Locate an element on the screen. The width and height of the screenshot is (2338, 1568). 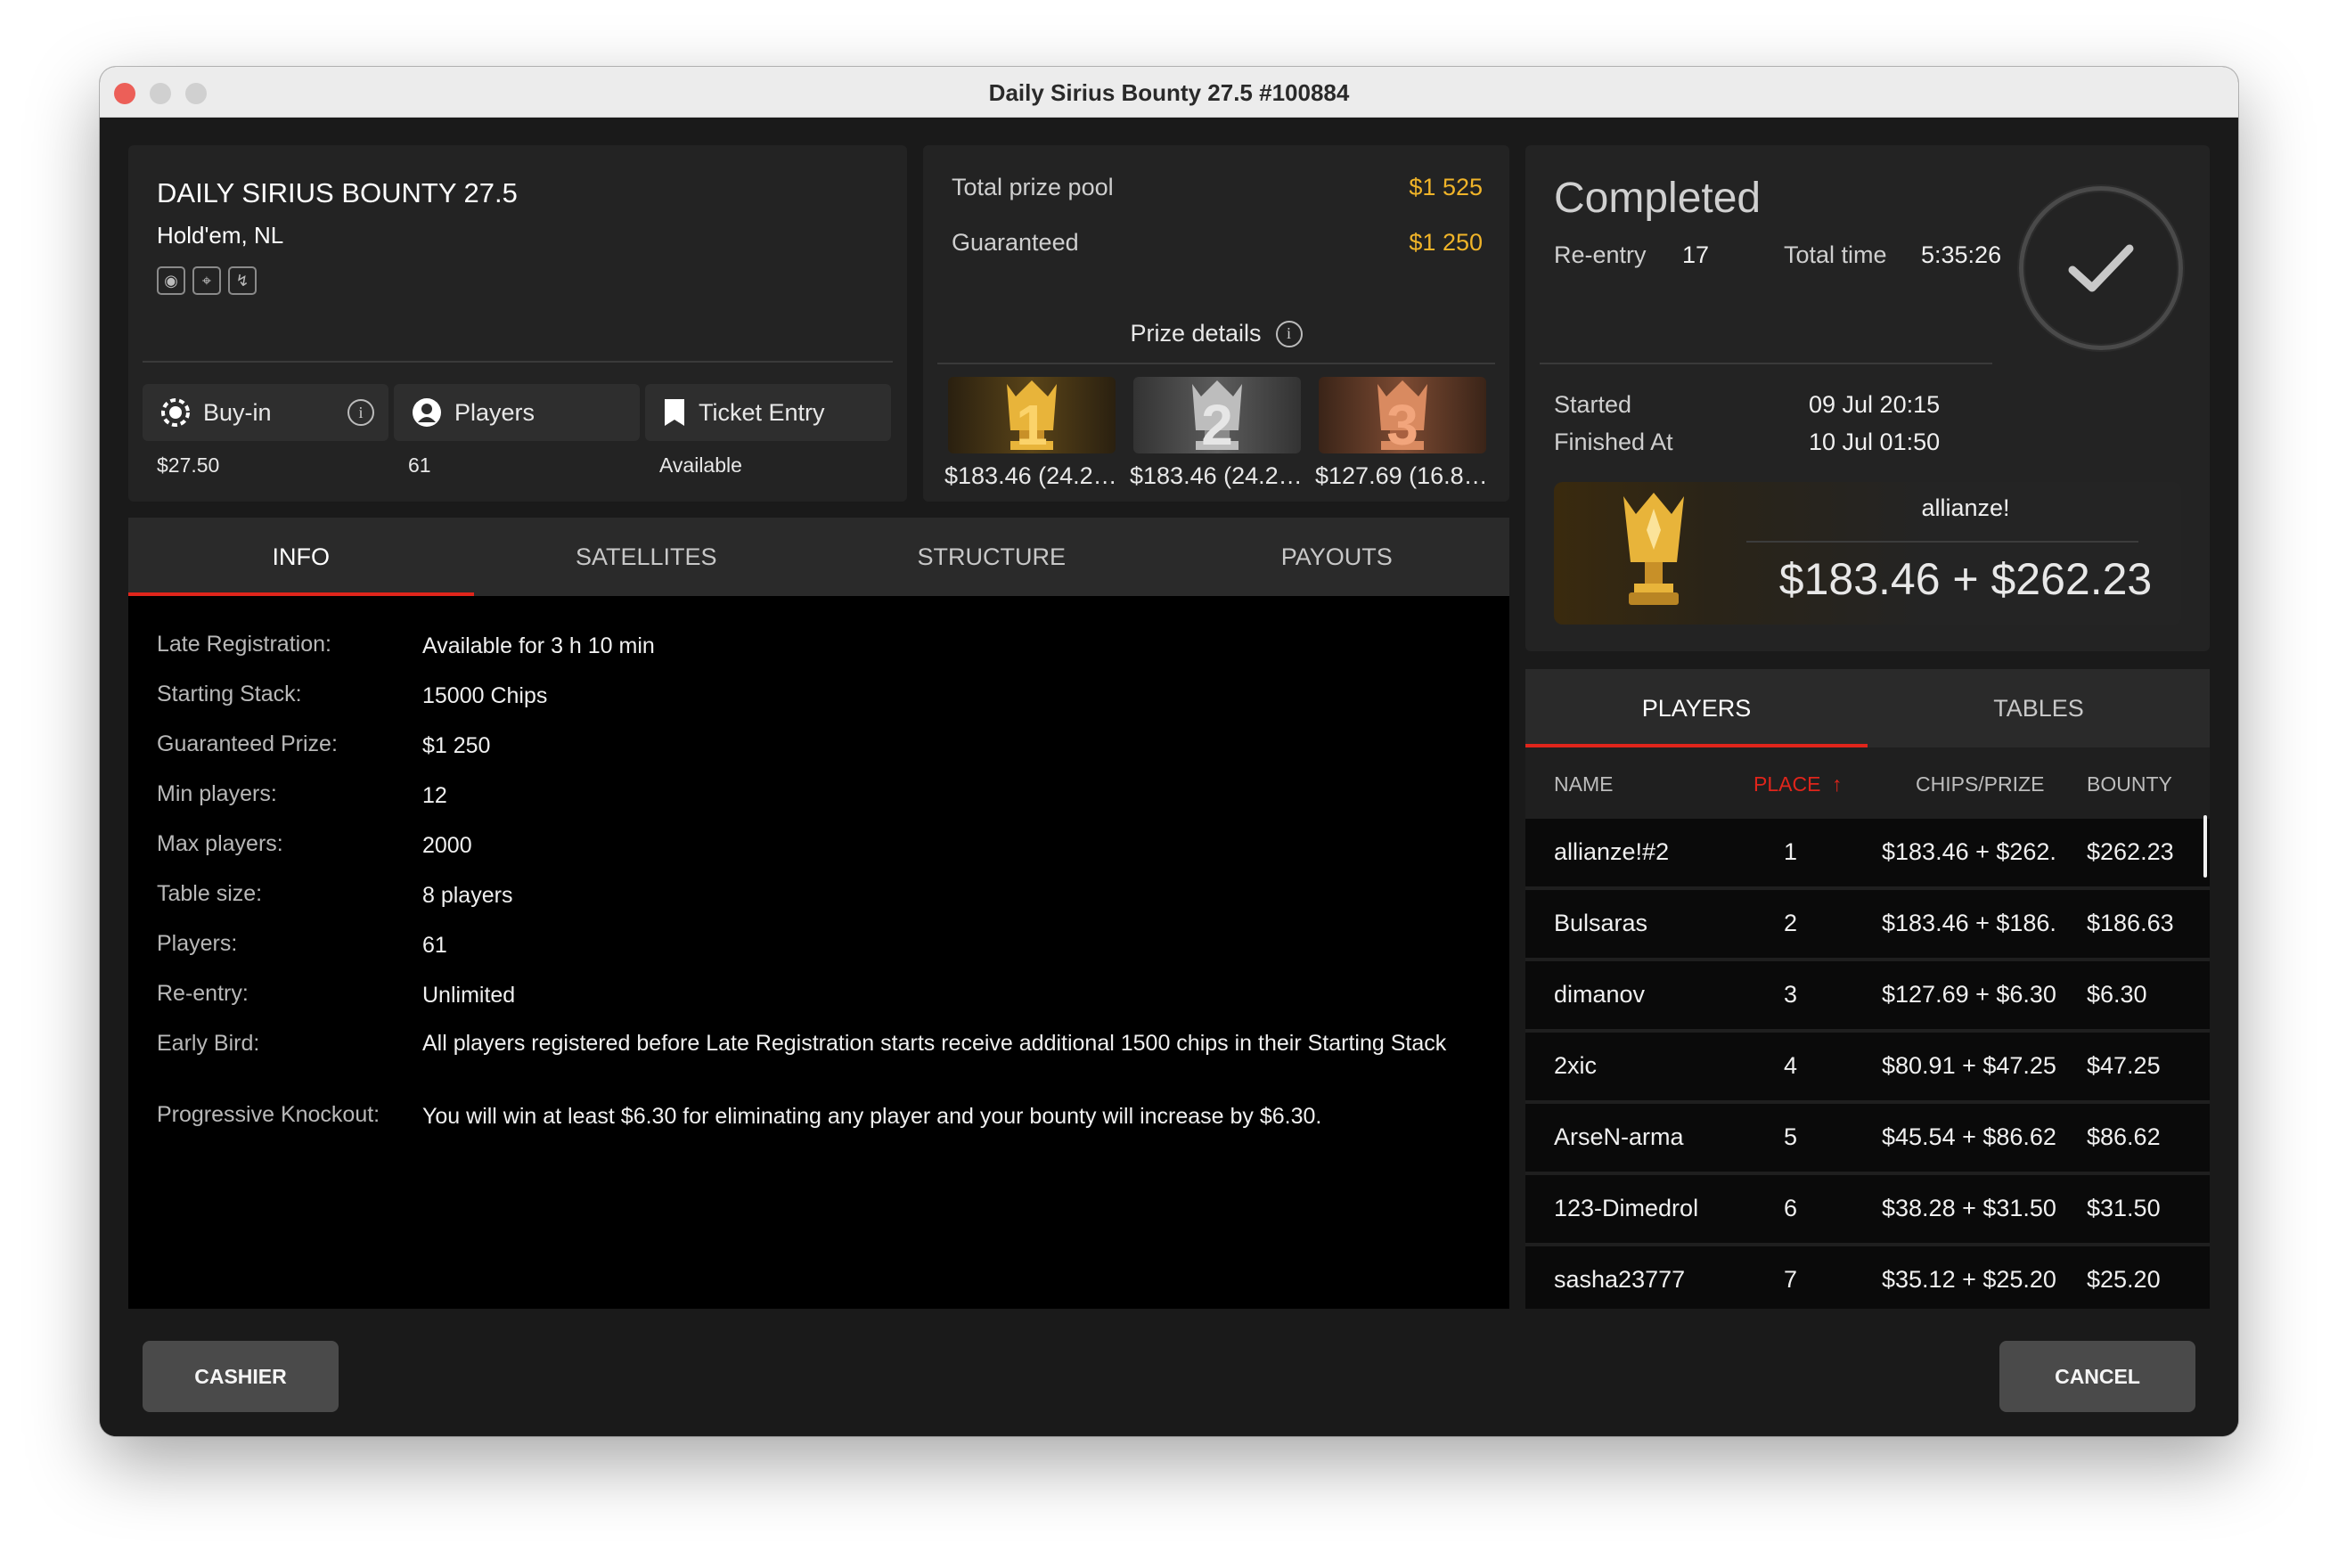
buyin-chip: Buy-in i is located at coordinates (266, 412).